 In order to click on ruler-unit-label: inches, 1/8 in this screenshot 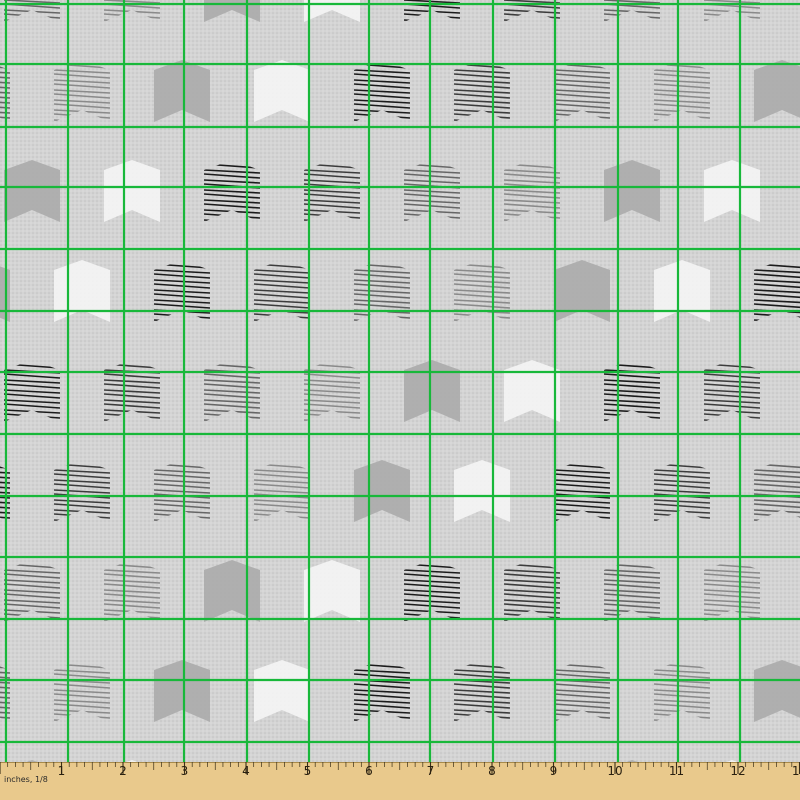, I will do `click(26, 779)`.